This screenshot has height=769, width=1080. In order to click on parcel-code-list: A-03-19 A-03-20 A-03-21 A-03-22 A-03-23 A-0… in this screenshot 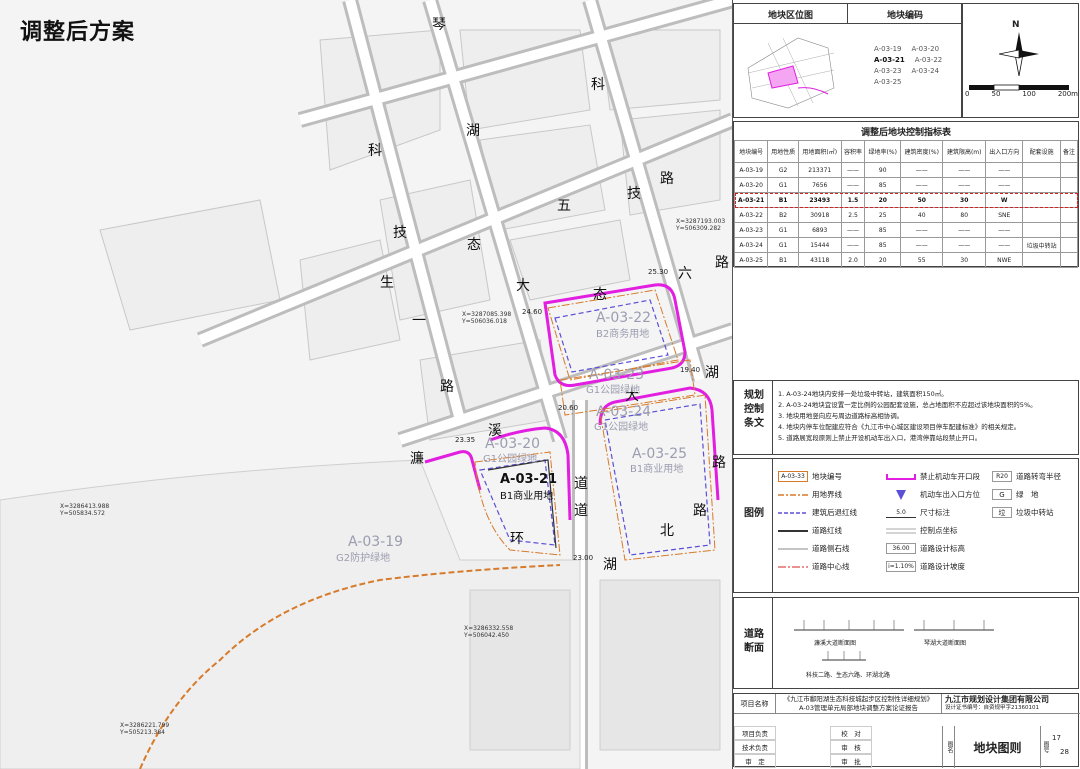, I will do `click(908, 65)`.